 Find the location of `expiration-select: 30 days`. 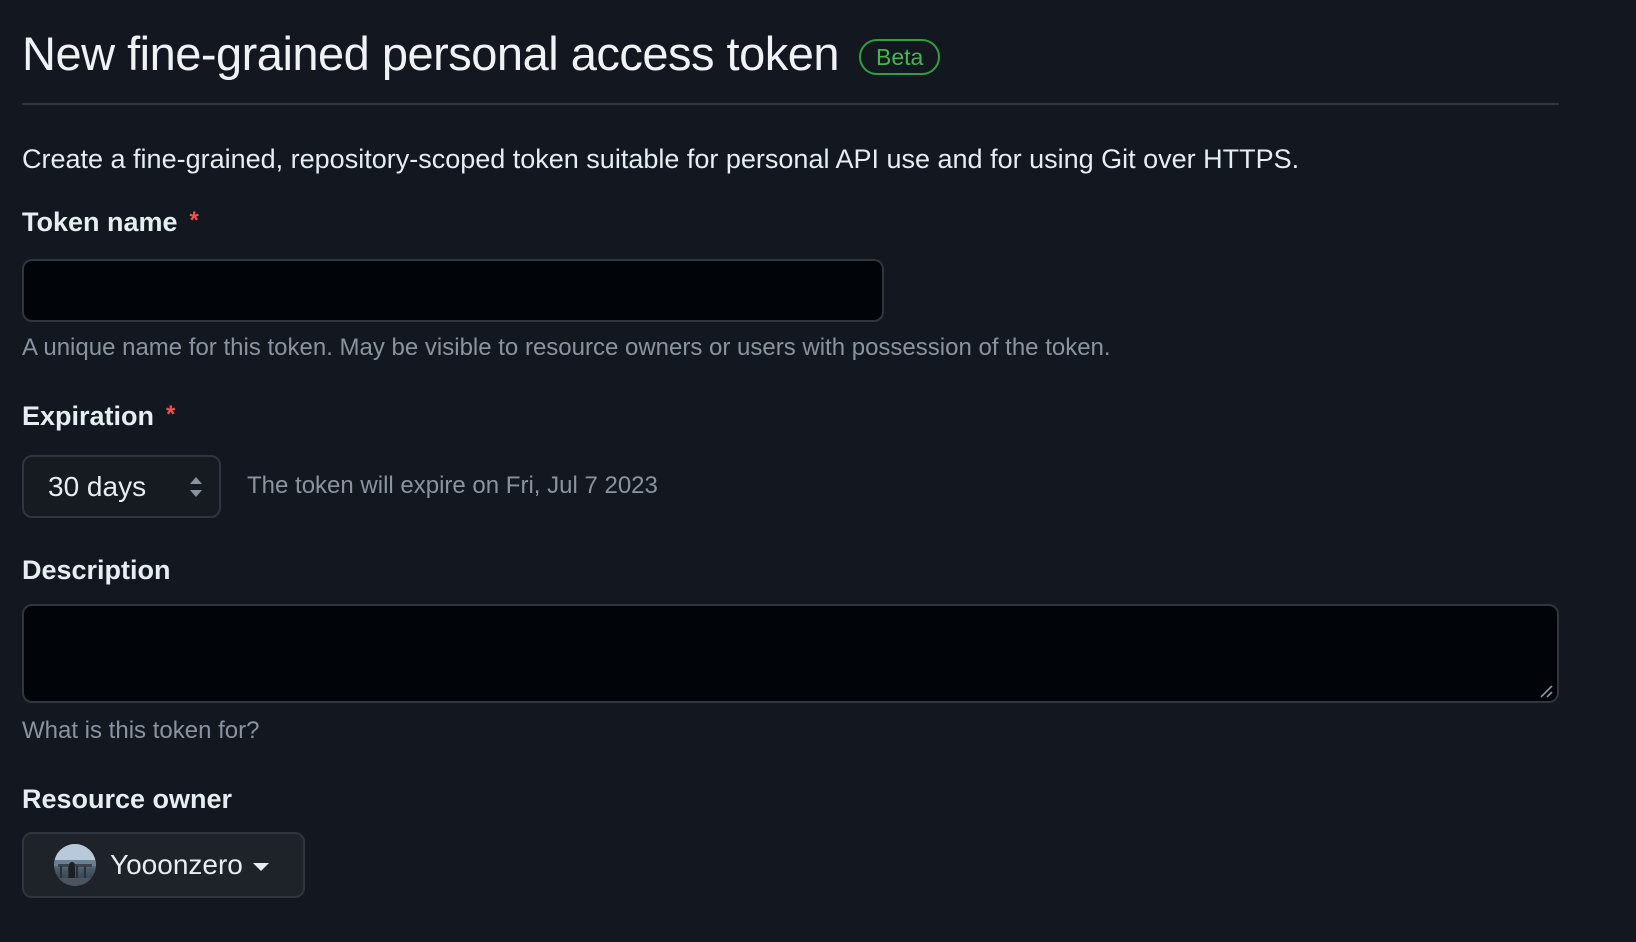

expiration-select: 30 days is located at coordinates (121, 486).